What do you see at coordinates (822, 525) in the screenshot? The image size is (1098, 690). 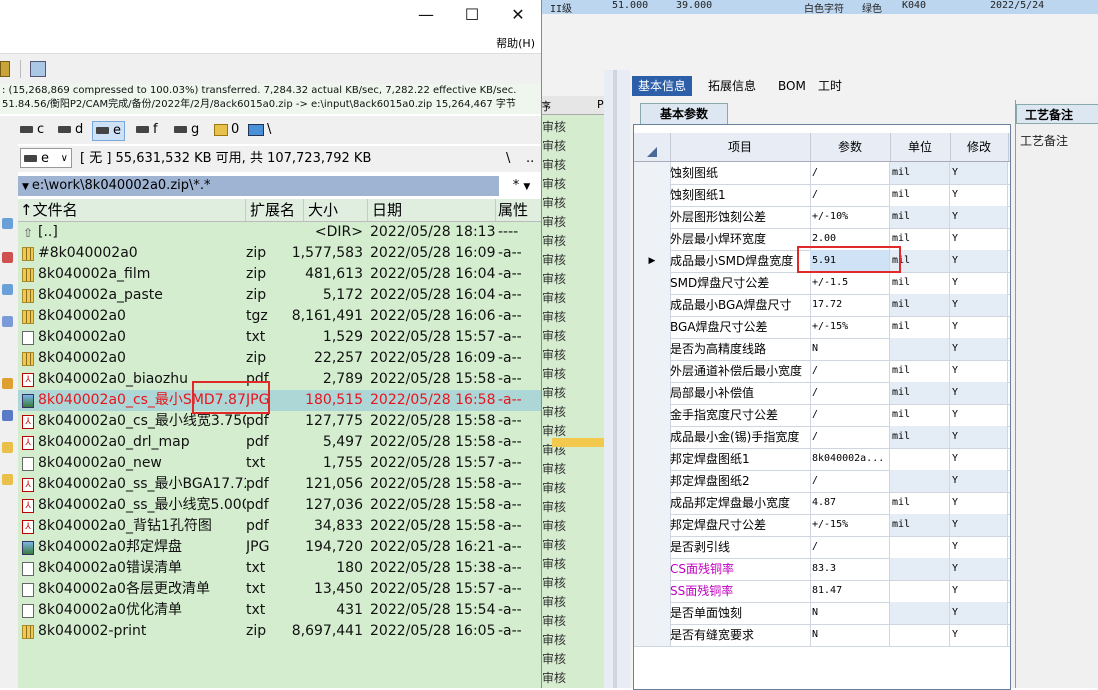 I see `param-row: 邦定焊盘尺寸公差 +/-15% mil Y` at bounding box center [822, 525].